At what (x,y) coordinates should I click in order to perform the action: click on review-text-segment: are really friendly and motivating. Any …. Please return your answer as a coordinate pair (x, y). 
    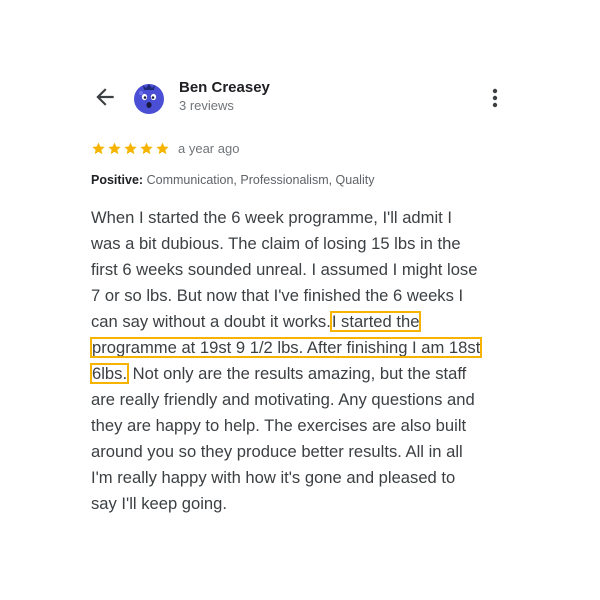
    Looking at the image, I should click on (283, 399).